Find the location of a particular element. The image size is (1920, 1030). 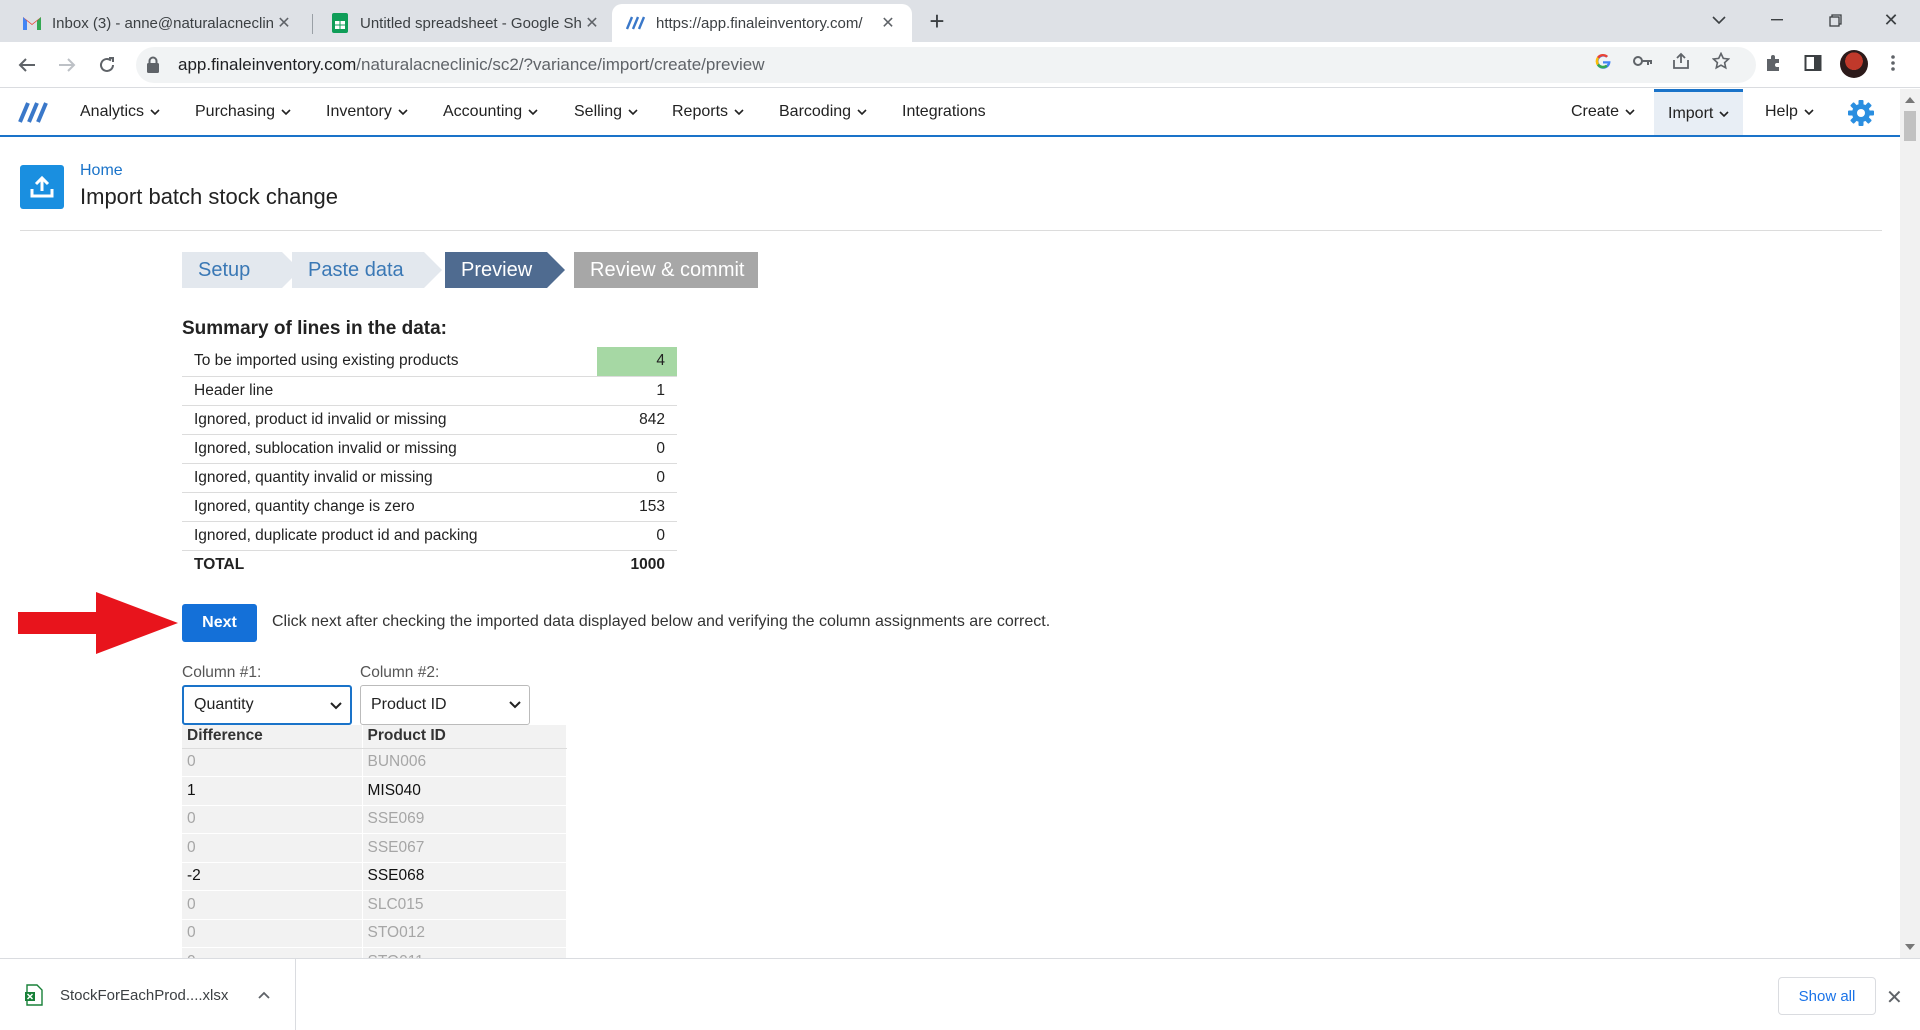

nav-create: Create is located at coordinates (1603, 112).